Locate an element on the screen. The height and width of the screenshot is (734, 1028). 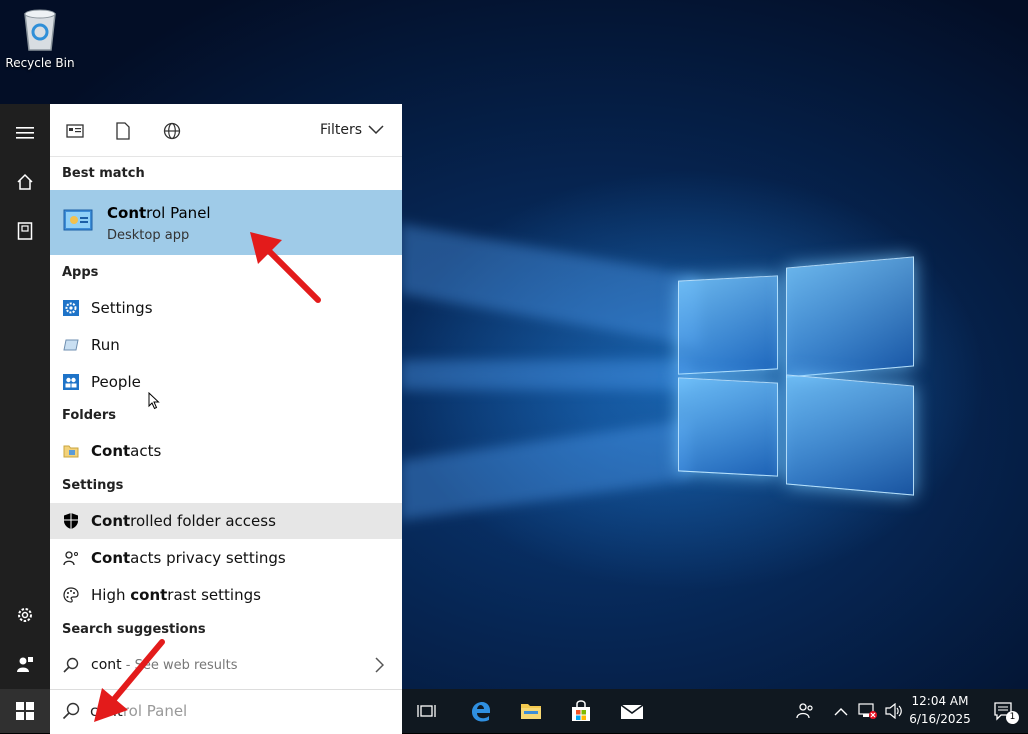
app-run-label: Run is located at coordinates (105, 345).